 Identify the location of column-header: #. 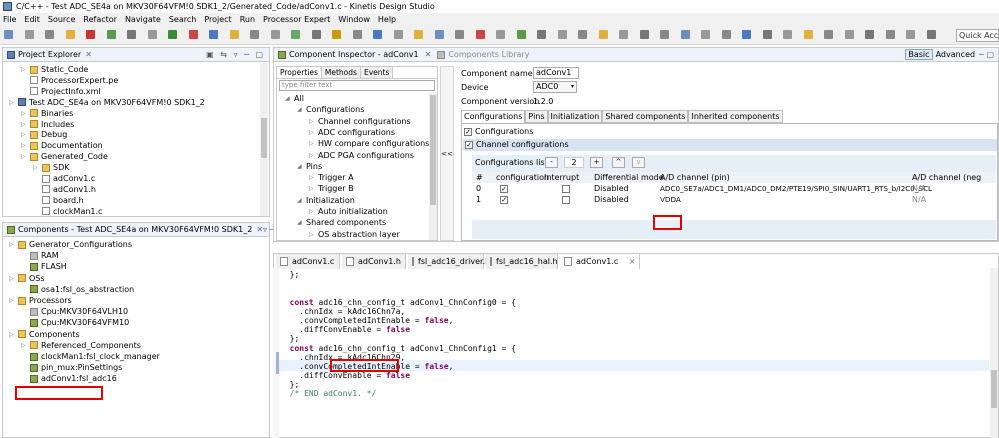
(479, 177).